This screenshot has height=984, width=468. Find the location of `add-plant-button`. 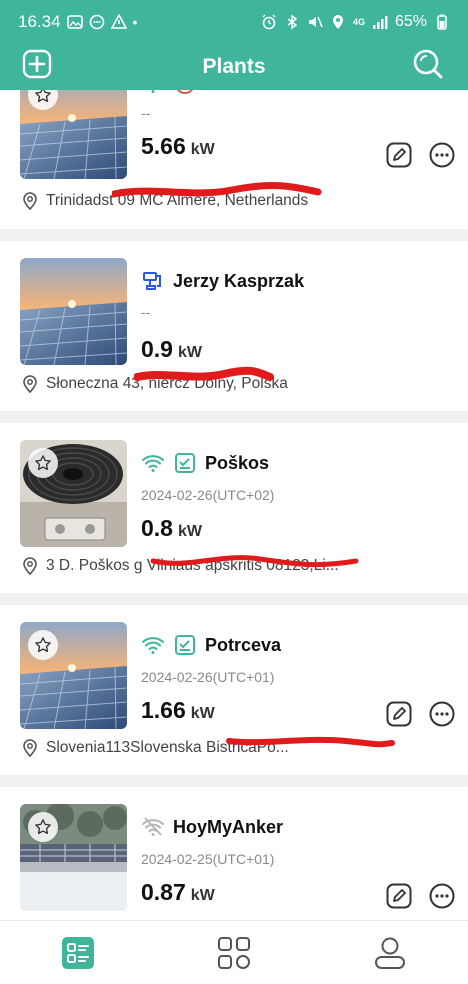

add-plant-button is located at coordinates (37, 64).